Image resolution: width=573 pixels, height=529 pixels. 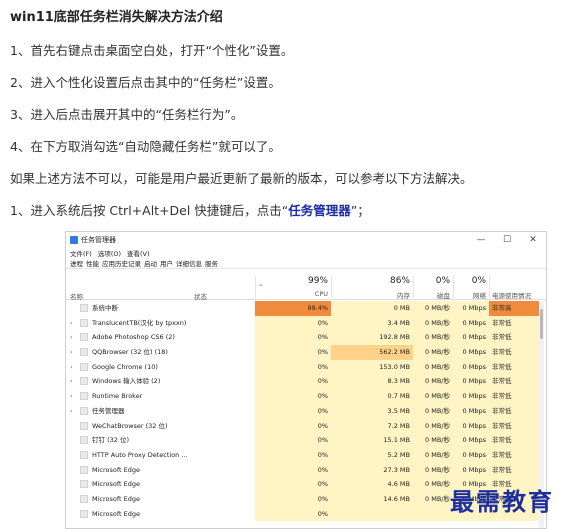 What do you see at coordinates (306, 396) in the screenshot?
I see `table-row: › Runtime Broker 0% 0.7 MB 0 MB/秒 0 Mbps 非常低` at bounding box center [306, 396].